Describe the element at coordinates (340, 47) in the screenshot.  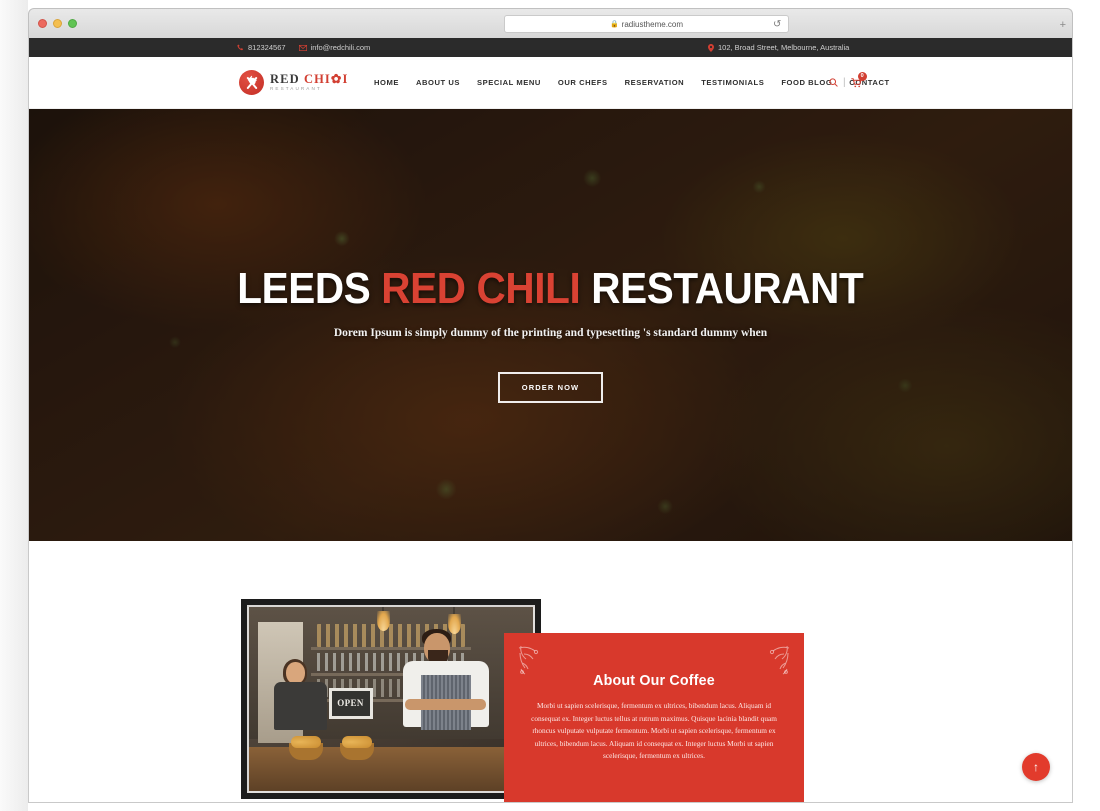
I see `topbar-email-label: info@redchili.com` at that location.